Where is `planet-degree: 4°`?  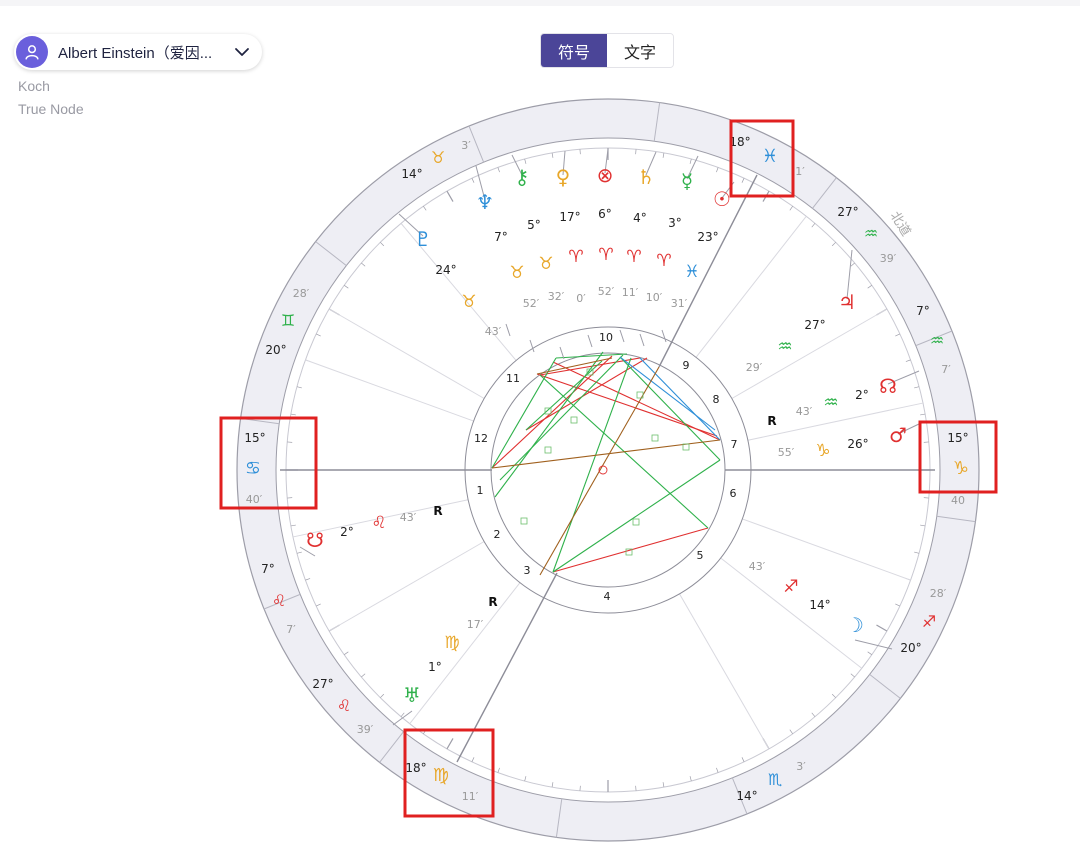 planet-degree: 4° is located at coordinates (640, 218).